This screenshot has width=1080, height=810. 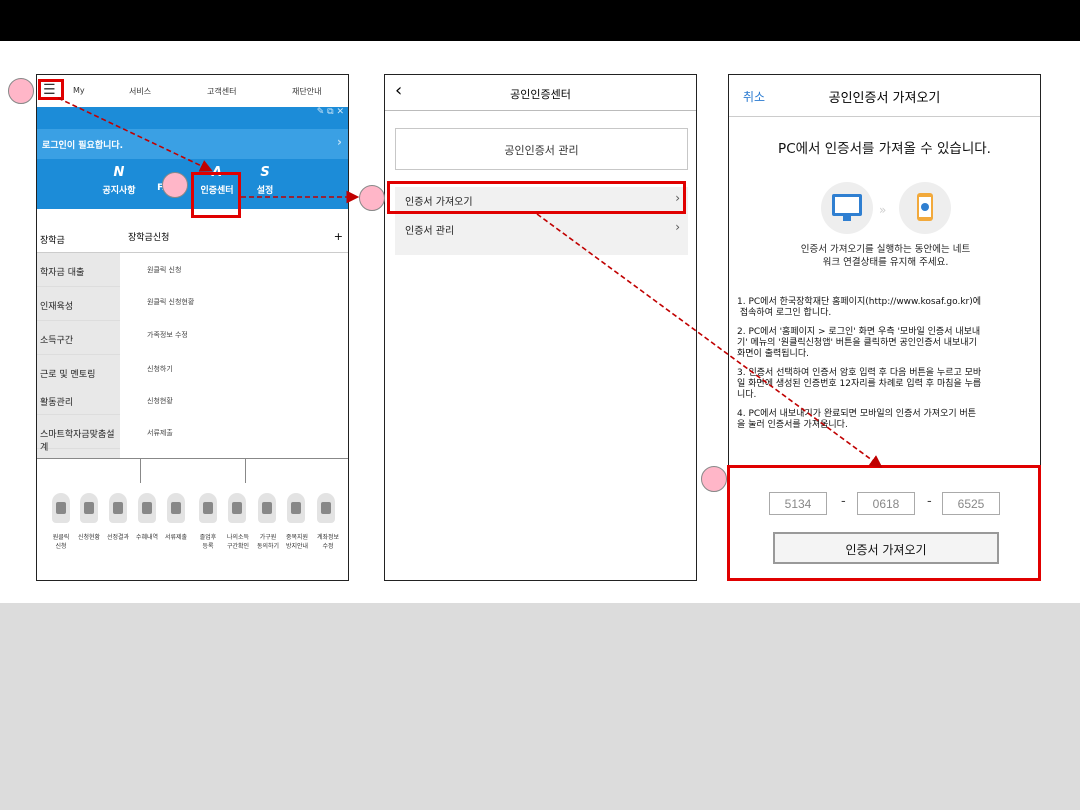 What do you see at coordinates (328, 542) in the screenshot?
I see `icon-label: 계좌정보 수정` at bounding box center [328, 542].